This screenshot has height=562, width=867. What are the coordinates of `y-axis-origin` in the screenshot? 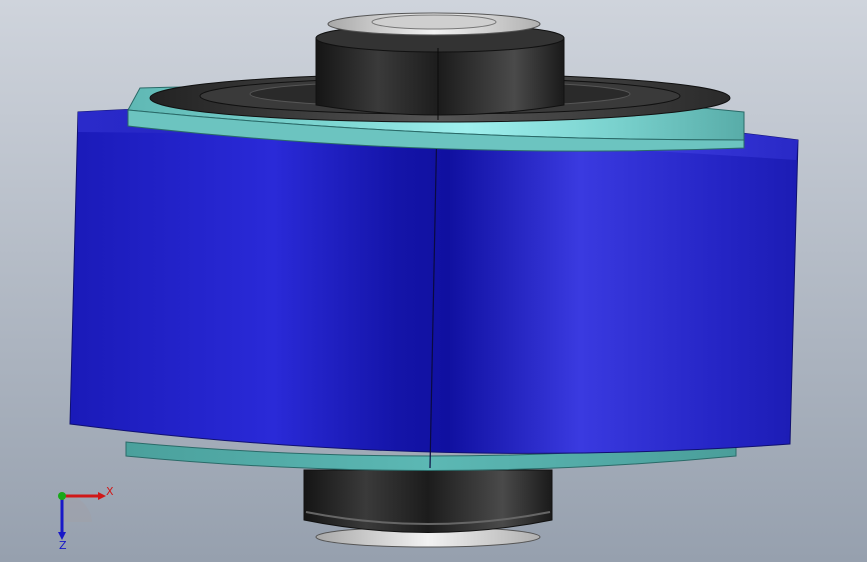 It's located at (62, 496).